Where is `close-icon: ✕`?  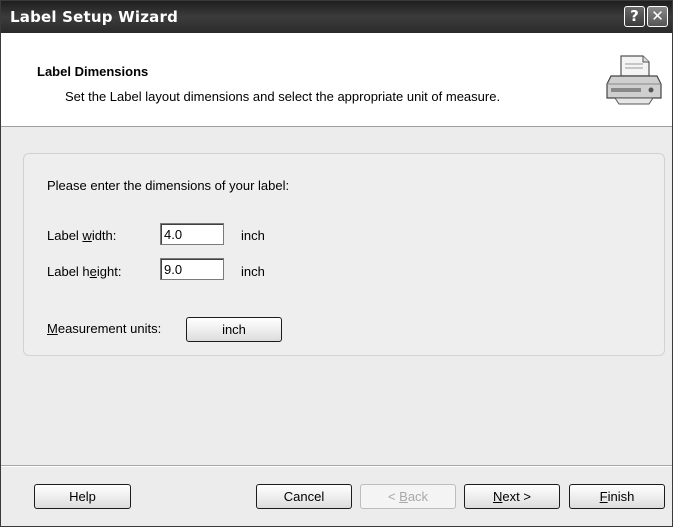 close-icon: ✕ is located at coordinates (657, 16).